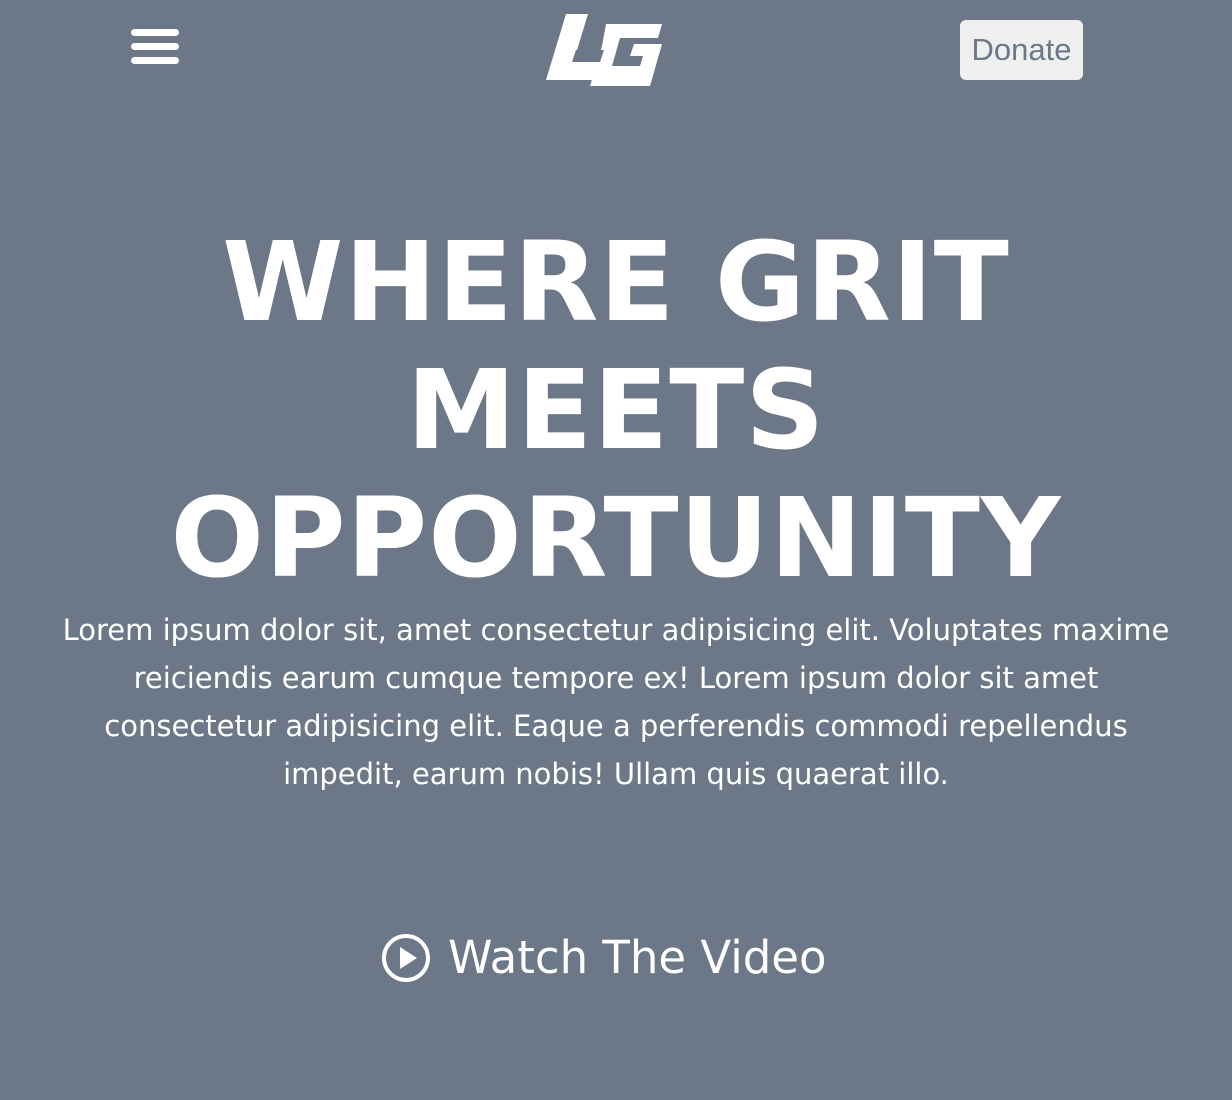  I want to click on lg-logo, so click(604, 50).